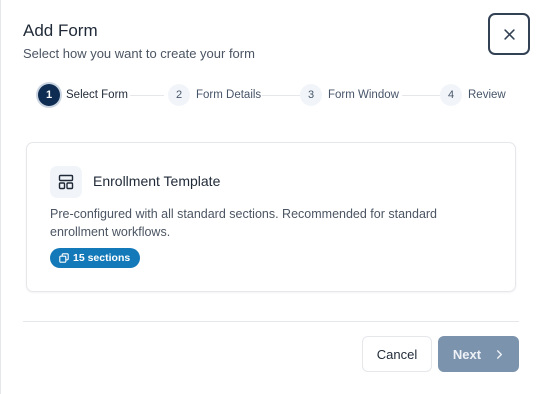 The height and width of the screenshot is (394, 536). I want to click on step-label: Review, so click(487, 95).